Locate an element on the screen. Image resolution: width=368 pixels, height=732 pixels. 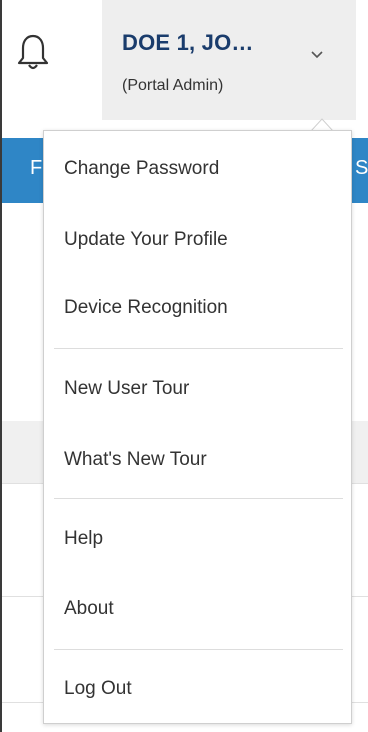
bell-icon is located at coordinates (33, 52).